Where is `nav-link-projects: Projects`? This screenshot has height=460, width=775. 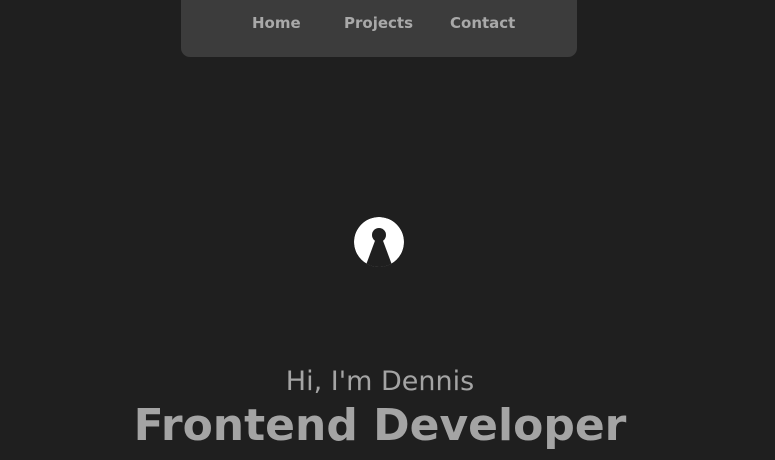 nav-link-projects: Projects is located at coordinates (378, 23).